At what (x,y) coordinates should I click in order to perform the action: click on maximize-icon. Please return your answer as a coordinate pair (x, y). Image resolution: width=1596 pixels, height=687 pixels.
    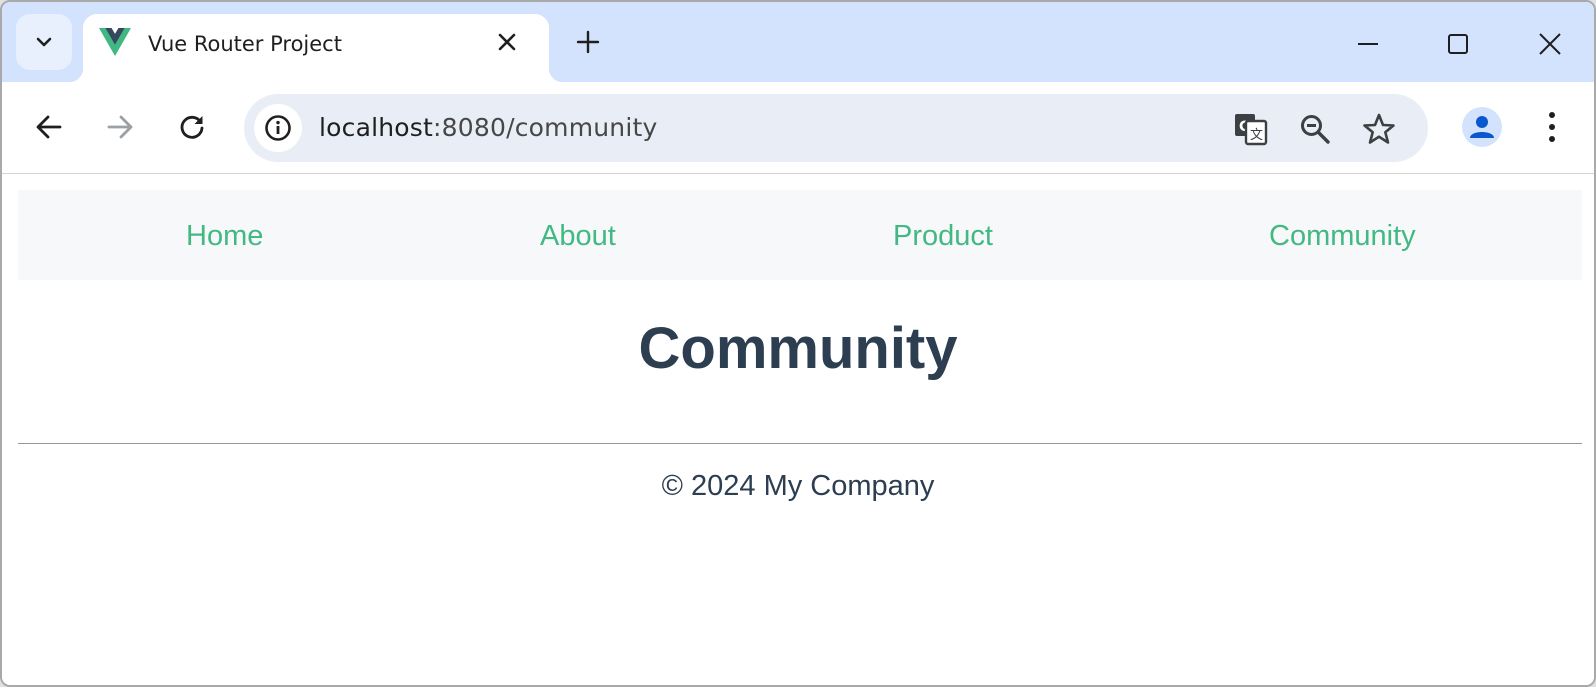
    Looking at the image, I should click on (1458, 44).